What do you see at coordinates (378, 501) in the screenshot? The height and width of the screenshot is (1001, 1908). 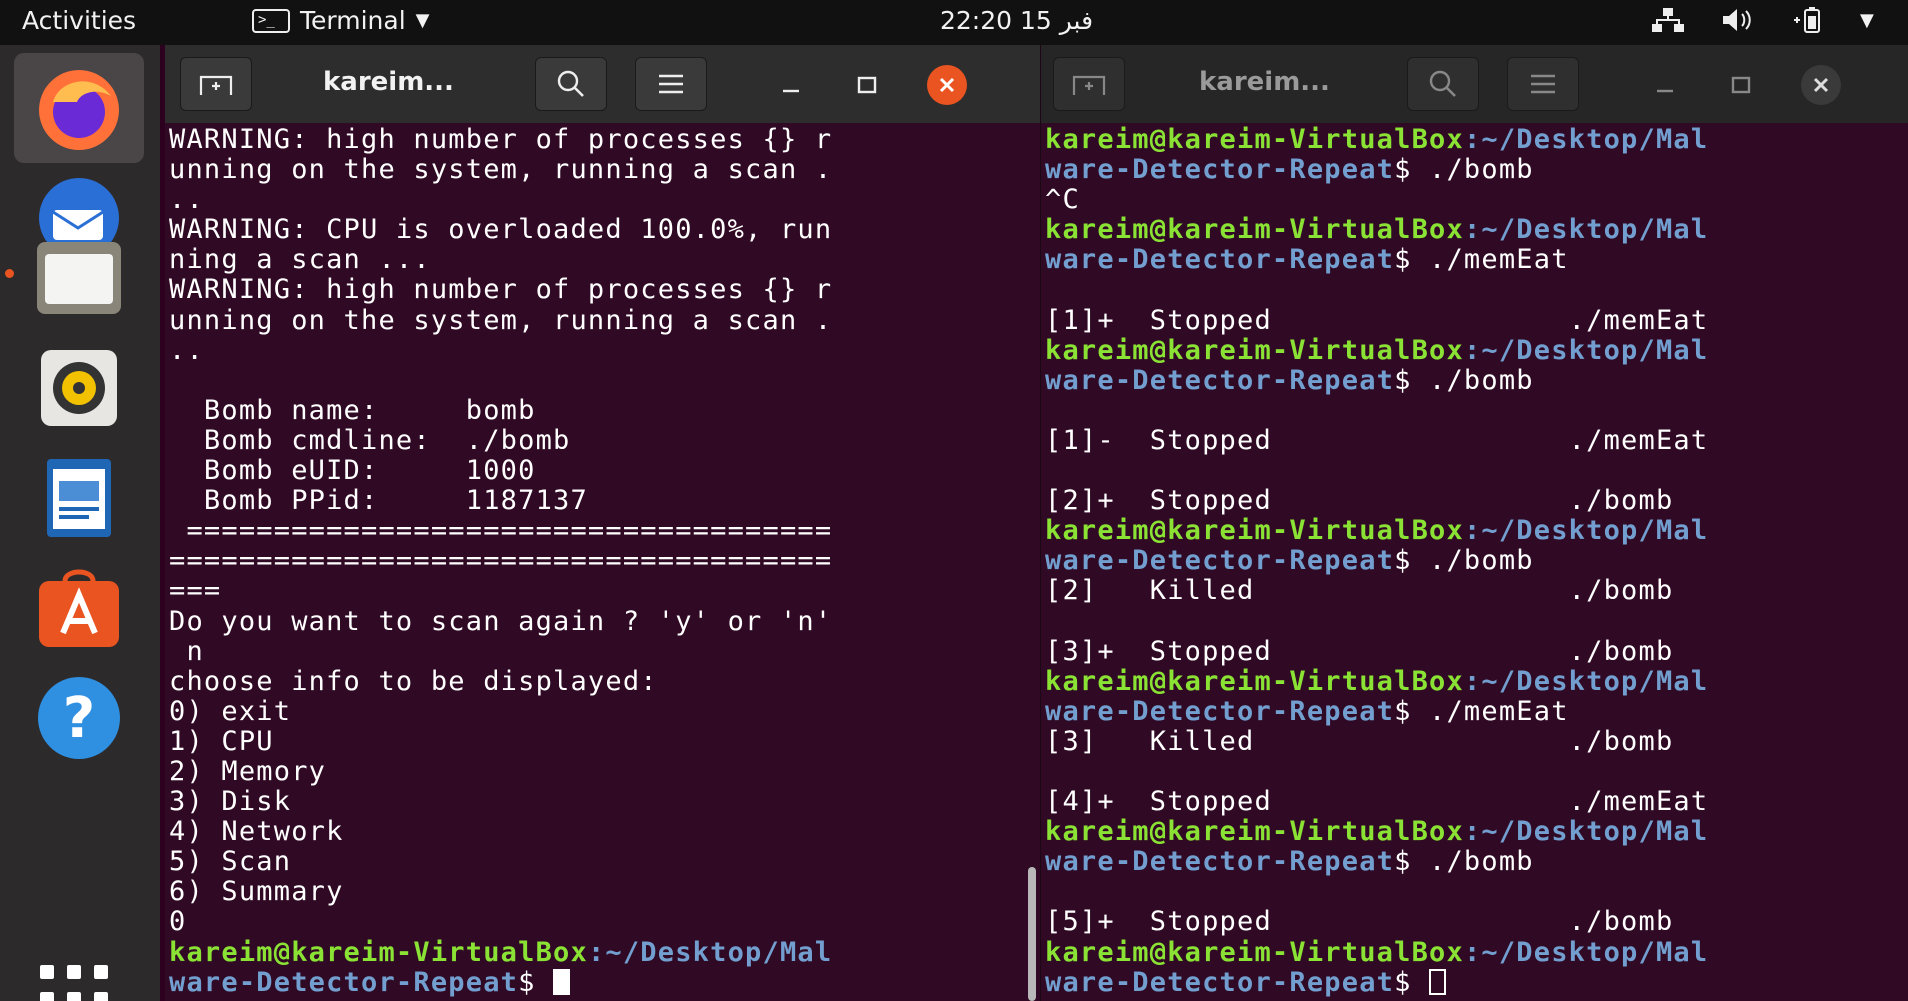 I see `line-text: Bomb PPid: 1187137` at bounding box center [378, 501].